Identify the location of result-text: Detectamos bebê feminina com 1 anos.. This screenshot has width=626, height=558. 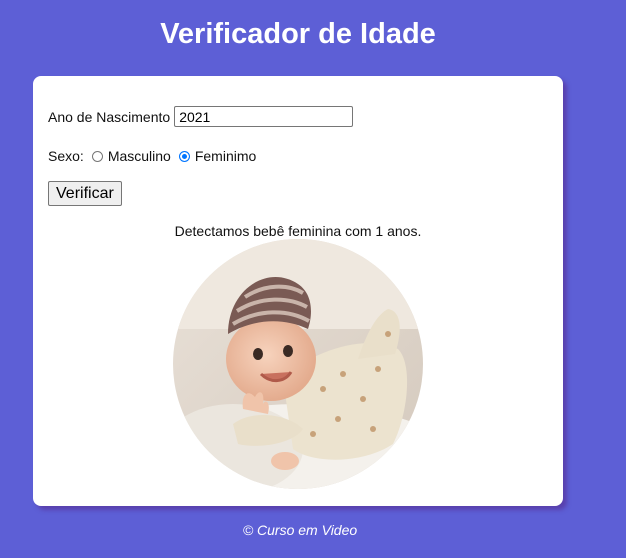
(298, 231).